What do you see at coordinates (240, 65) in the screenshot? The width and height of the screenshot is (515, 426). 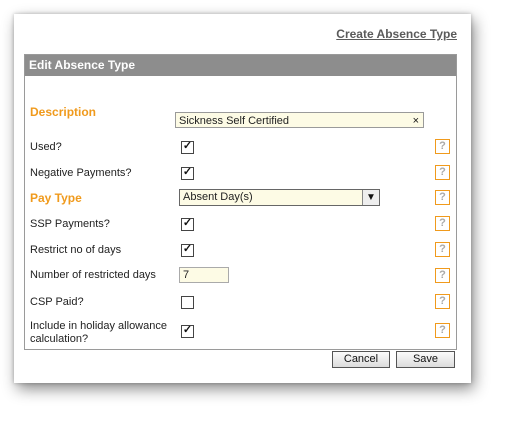 I see `panel-title: Edit Absence Type` at bounding box center [240, 65].